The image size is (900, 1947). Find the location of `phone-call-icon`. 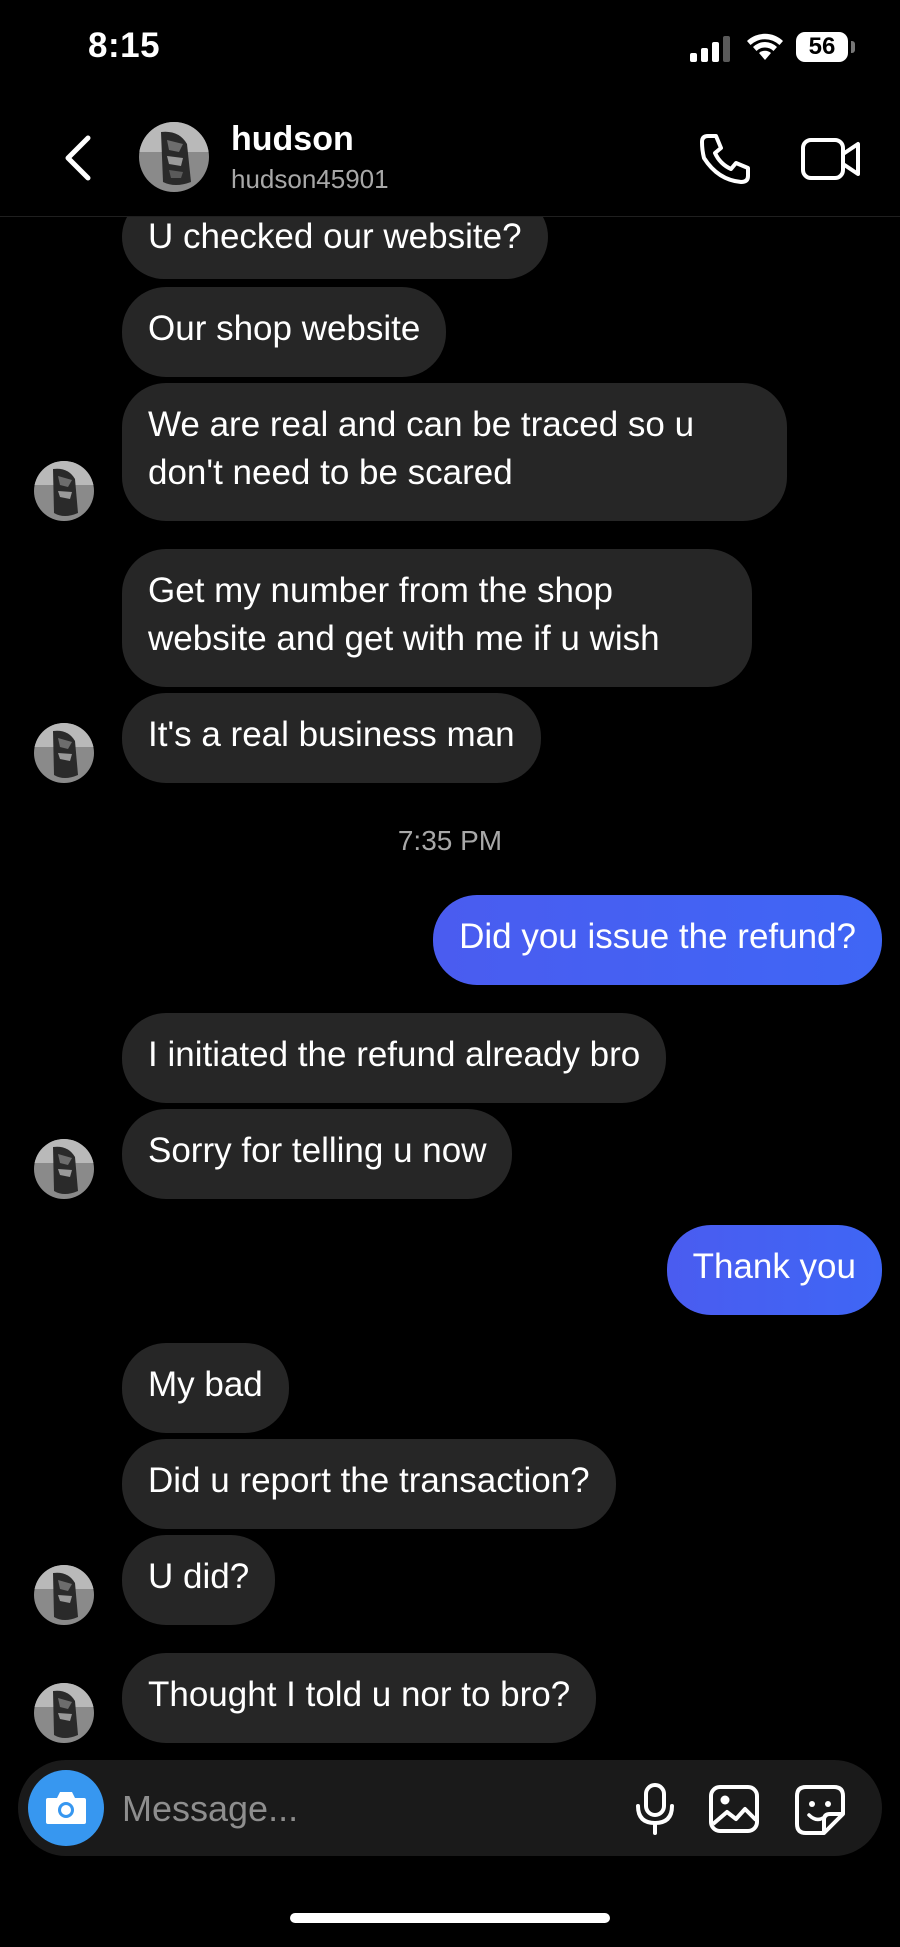

phone-call-icon is located at coordinates (724, 160).